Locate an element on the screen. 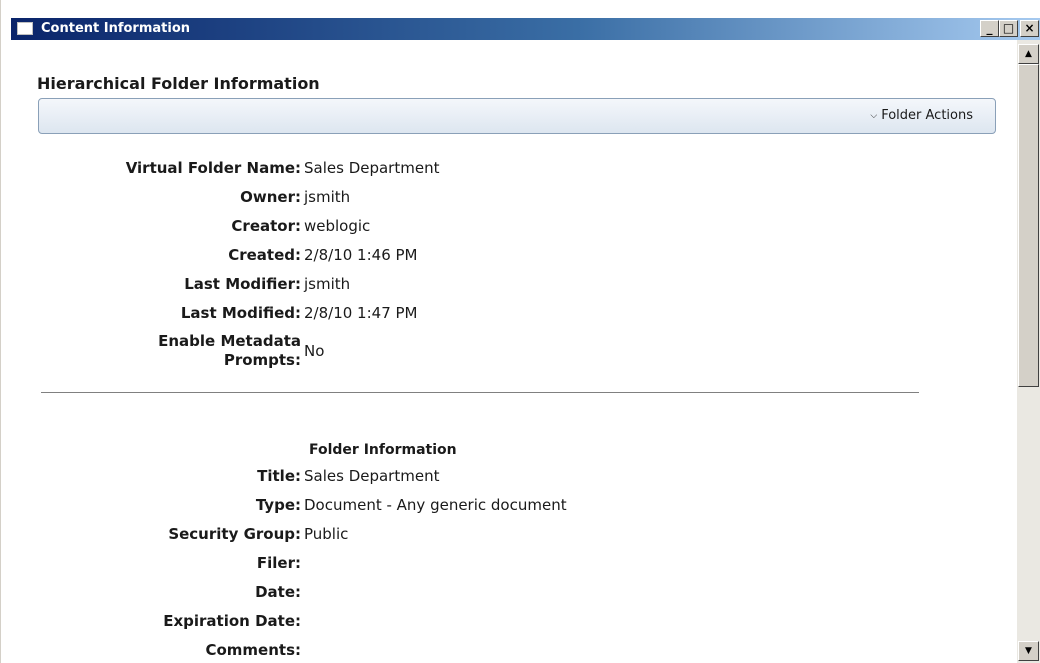  folder-actions-label: Folder Actions is located at coordinates (927, 115).